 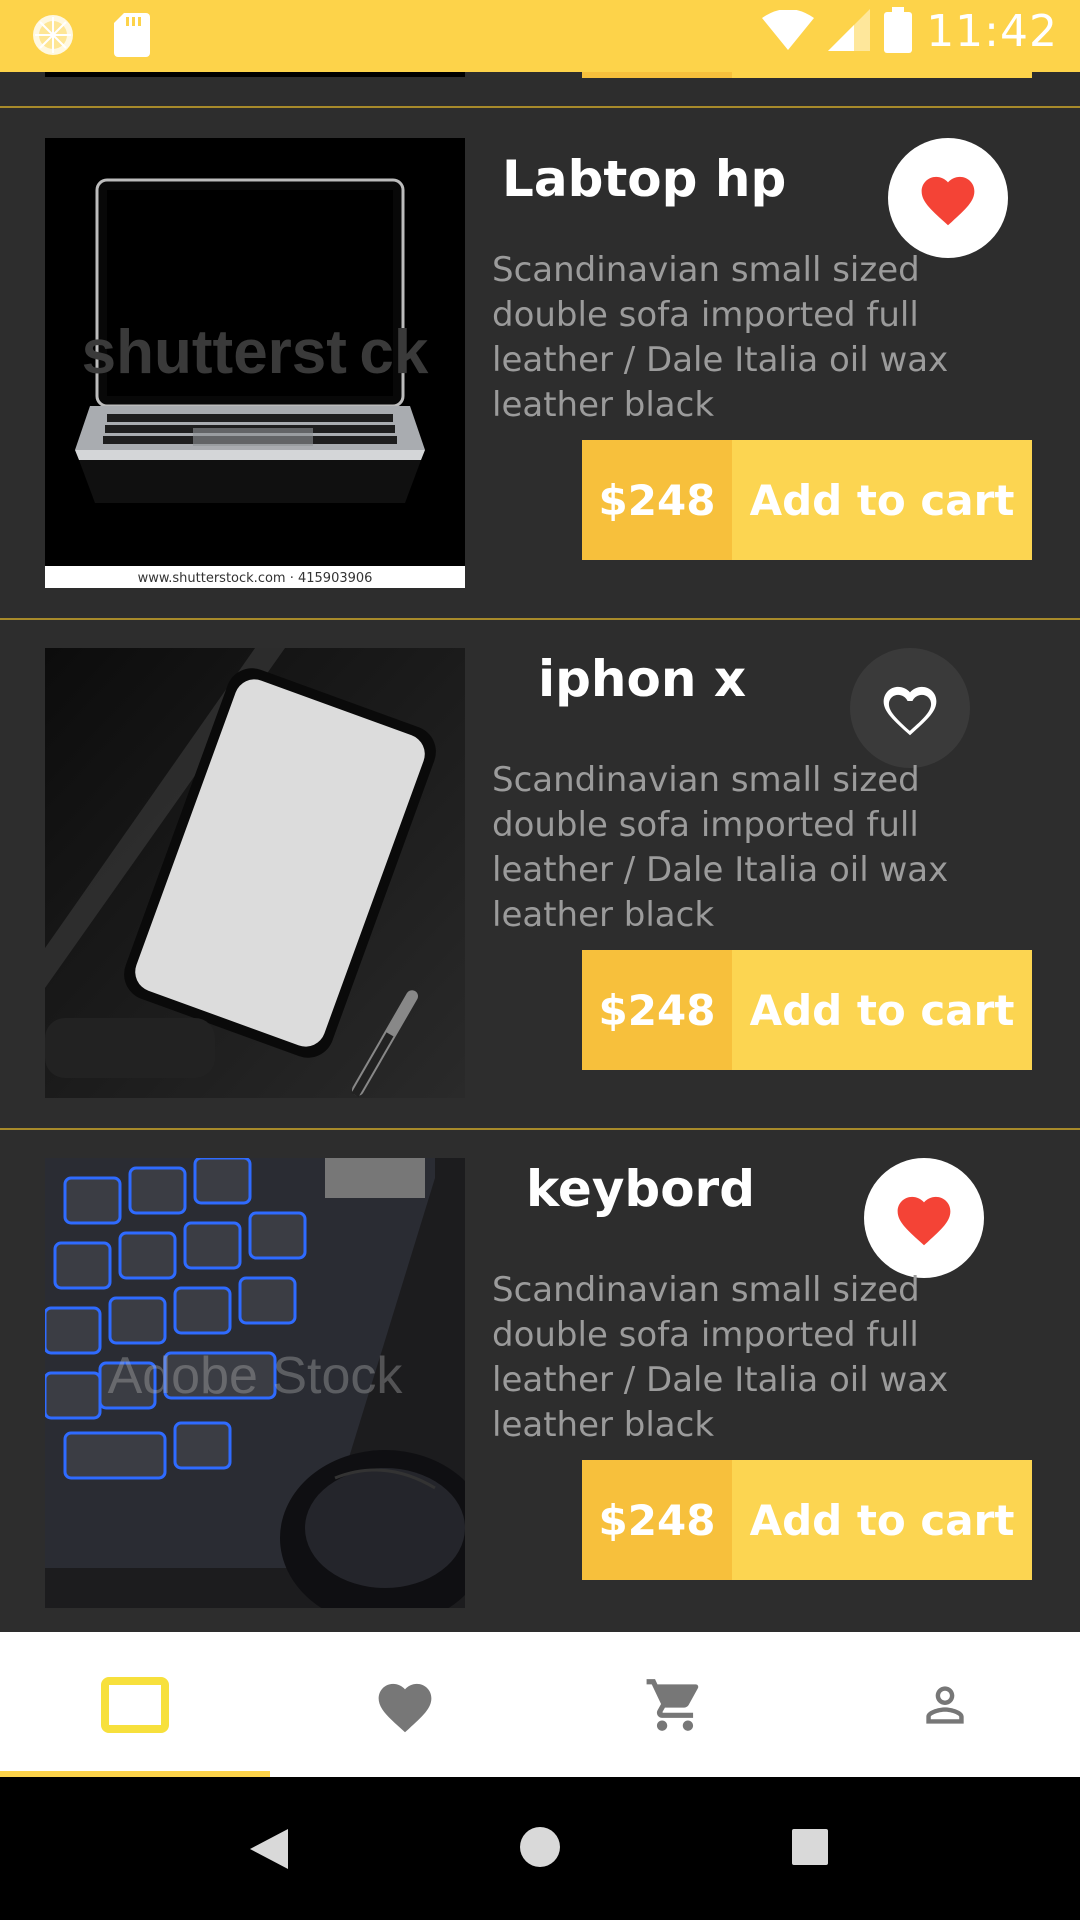 What do you see at coordinates (256, 1376) in the screenshot?
I see `adobe-stock-watermark: Adobe Stock` at bounding box center [256, 1376].